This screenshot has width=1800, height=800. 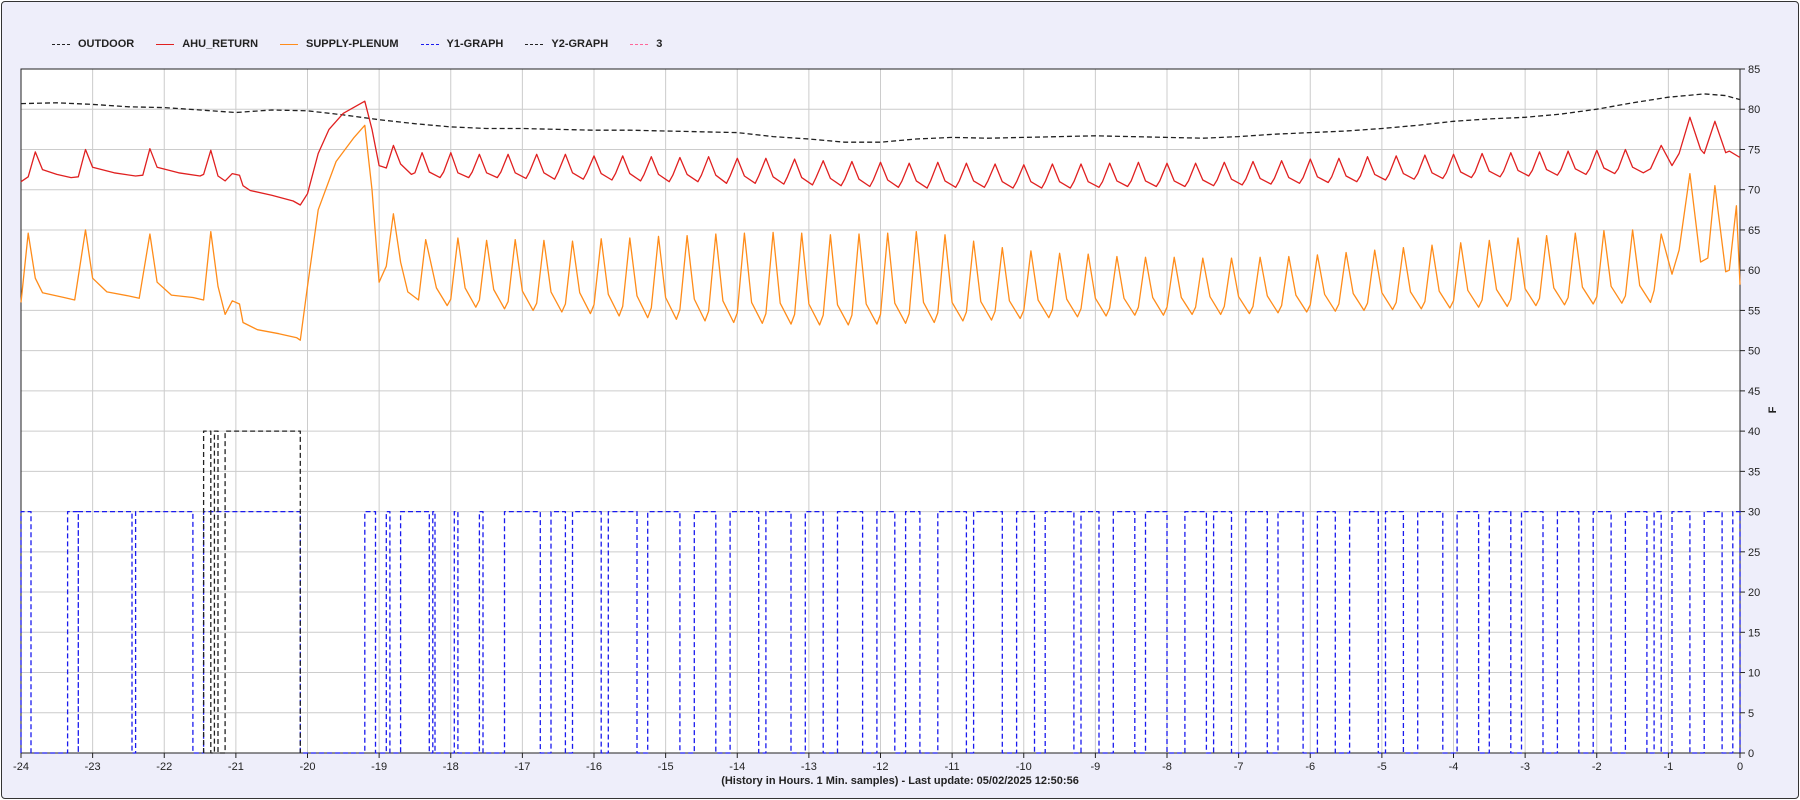 What do you see at coordinates (1754, 553) in the screenshot?
I see `y-tick-label: 25` at bounding box center [1754, 553].